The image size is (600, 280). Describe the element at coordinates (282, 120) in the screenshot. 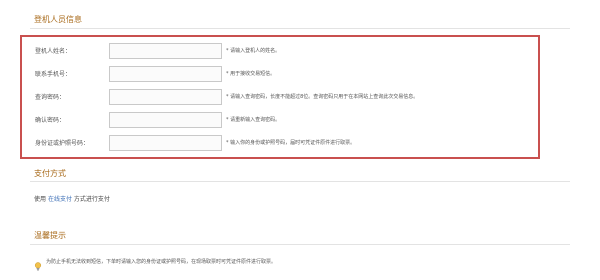

I see `form-row-confirm-password: 确认密码： * 请重新输入查询密码。` at that location.